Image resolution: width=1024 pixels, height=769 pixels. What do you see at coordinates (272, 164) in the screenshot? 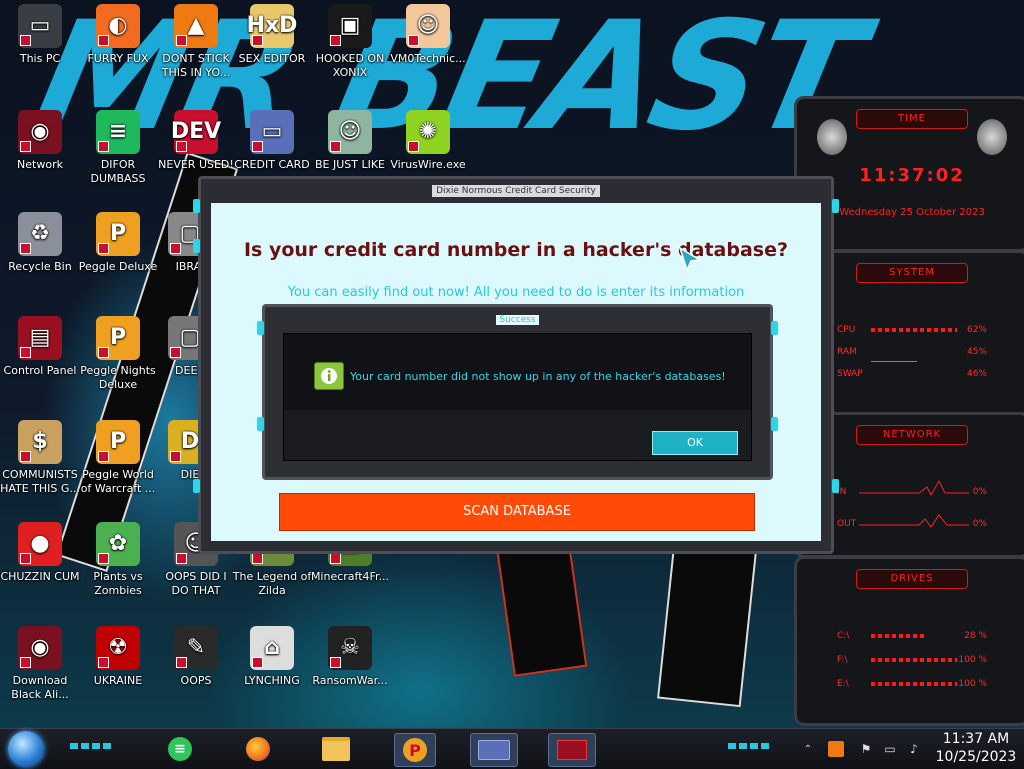
I see `desktop-icon-label: CREDIT CARD` at bounding box center [272, 164].